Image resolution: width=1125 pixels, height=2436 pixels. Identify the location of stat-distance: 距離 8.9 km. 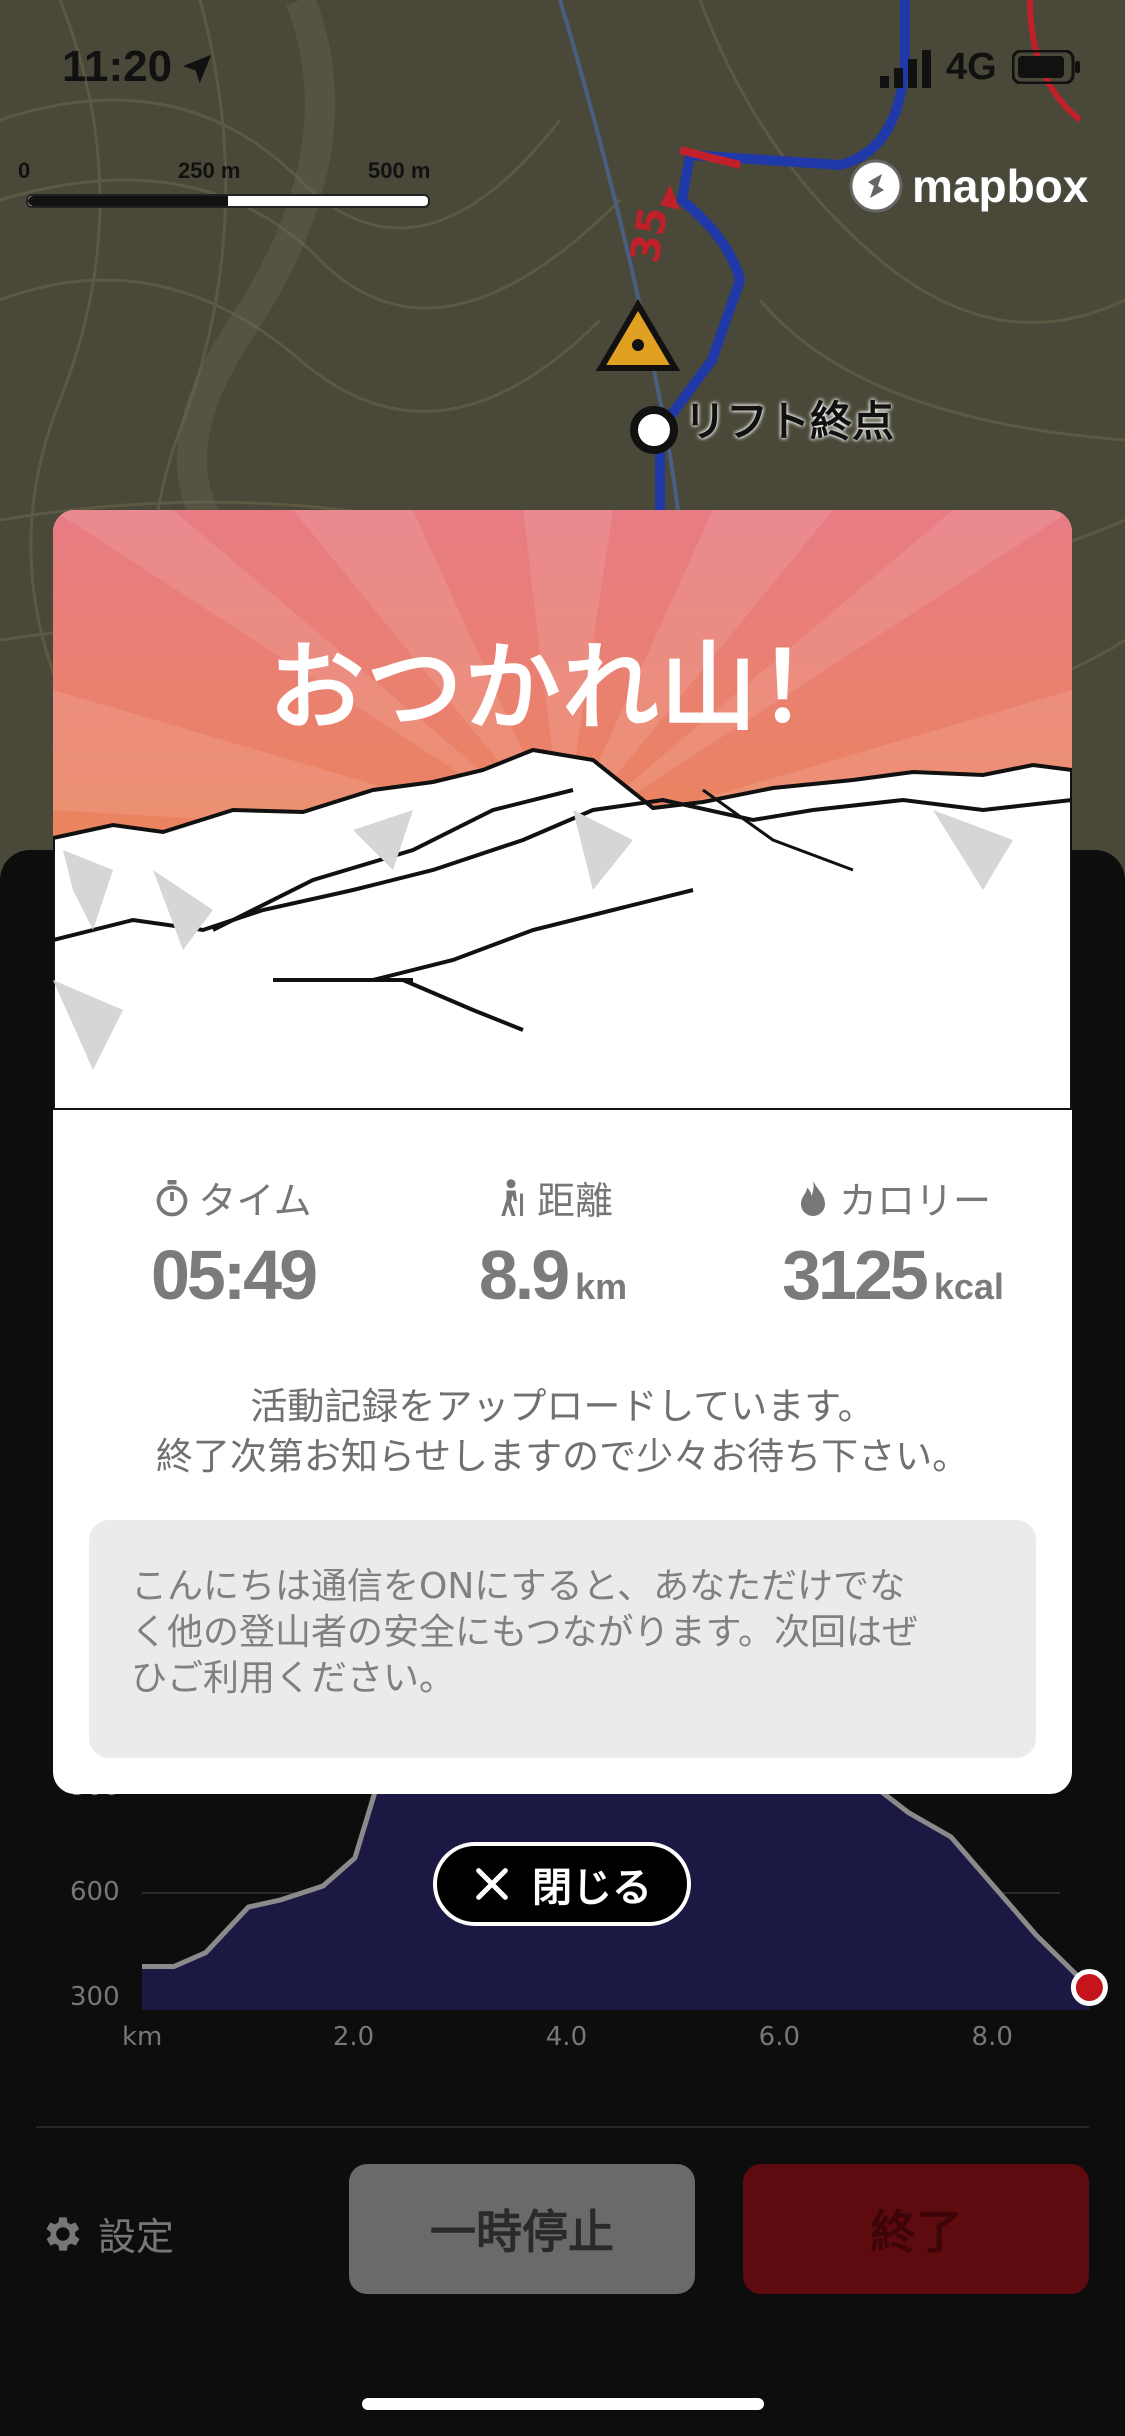
(553, 1242).